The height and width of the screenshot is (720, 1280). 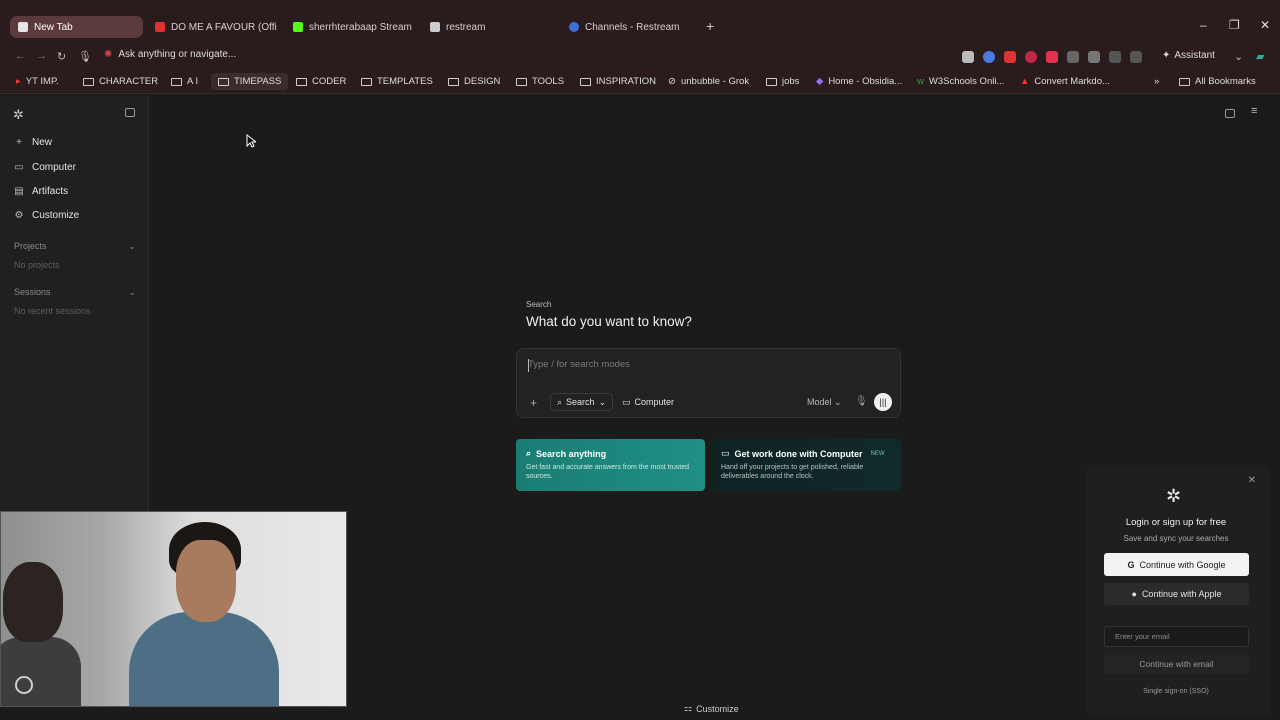 I want to click on email-field, so click(x=1176, y=636).